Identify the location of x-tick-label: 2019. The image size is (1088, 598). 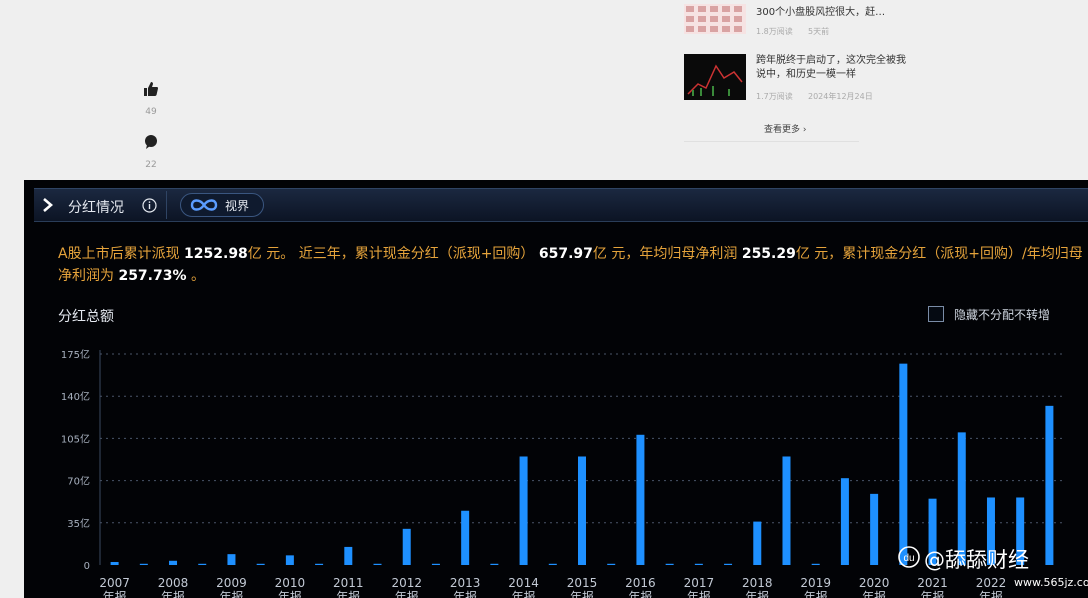
(815, 583).